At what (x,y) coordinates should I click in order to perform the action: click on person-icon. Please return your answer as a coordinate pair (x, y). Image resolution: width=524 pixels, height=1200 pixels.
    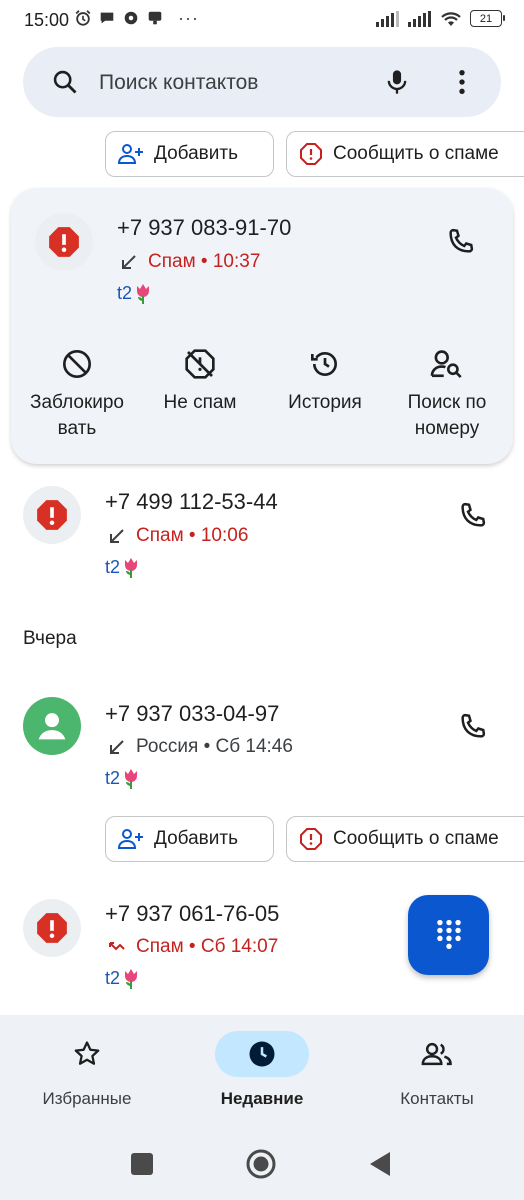
    Looking at the image, I should click on (52, 726).